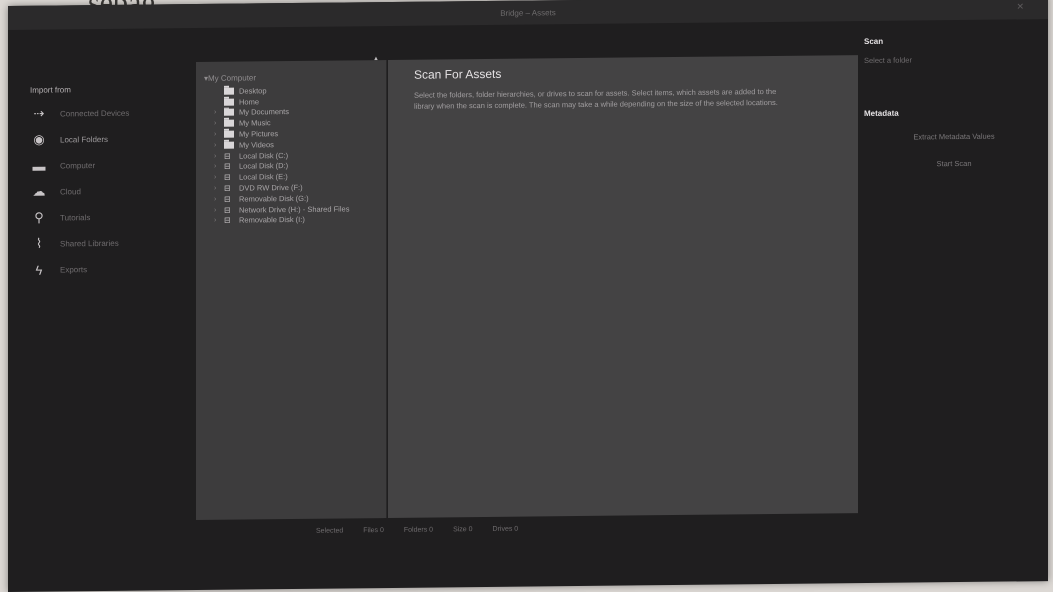  I want to click on inspector-section-label: Metadata, so click(881, 113).